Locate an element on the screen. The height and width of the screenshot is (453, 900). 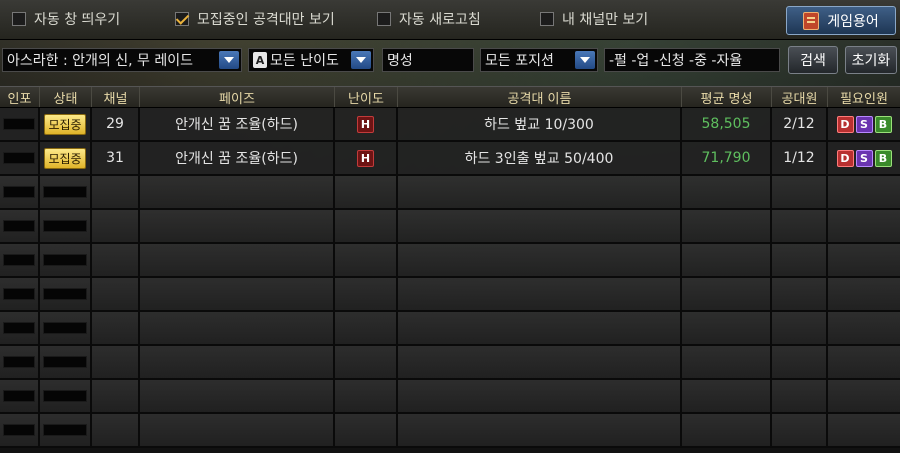
my-channel-option: 내 채널만 보기 is located at coordinates (594, 19).